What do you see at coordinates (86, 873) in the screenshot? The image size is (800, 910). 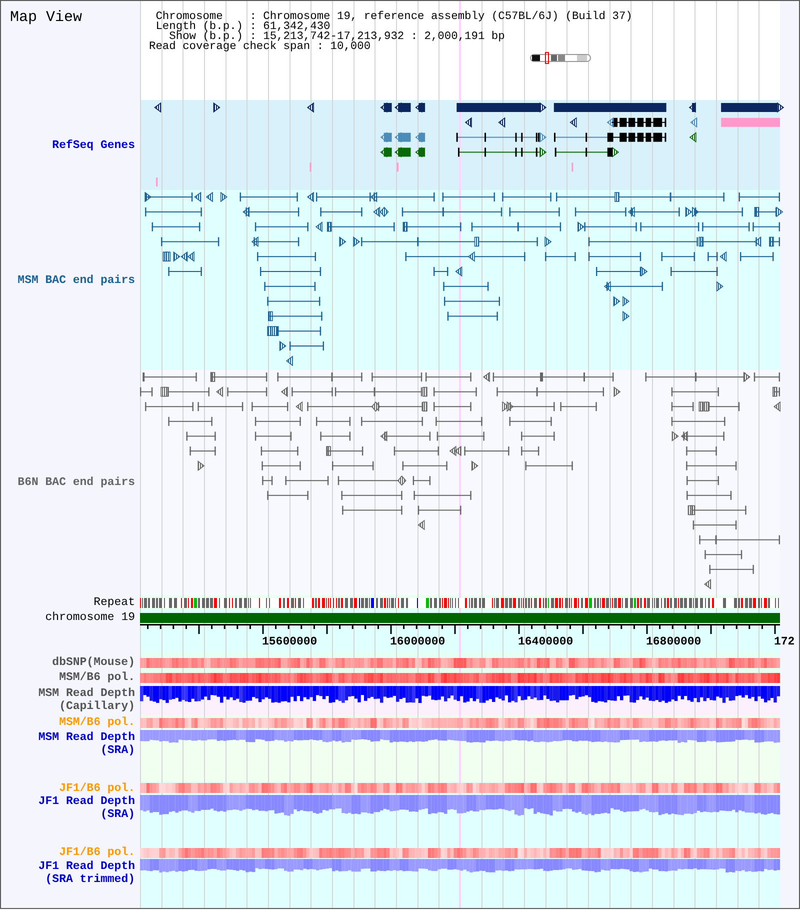 I see `track-label: JF1 Read Depth (SRA trimmed)` at bounding box center [86, 873].